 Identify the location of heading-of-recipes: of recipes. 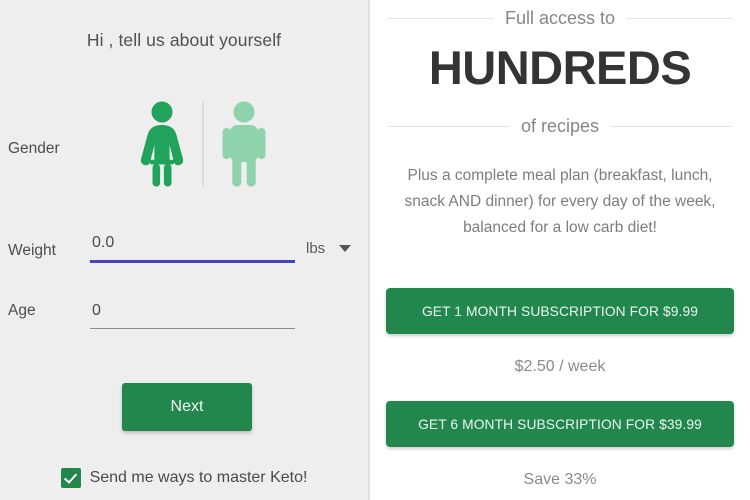
(560, 126).